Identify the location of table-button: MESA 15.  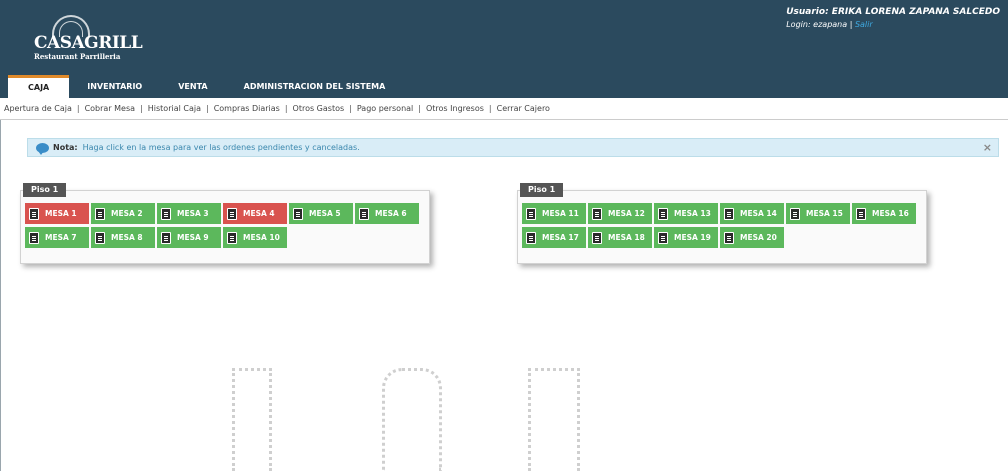
(818, 213).